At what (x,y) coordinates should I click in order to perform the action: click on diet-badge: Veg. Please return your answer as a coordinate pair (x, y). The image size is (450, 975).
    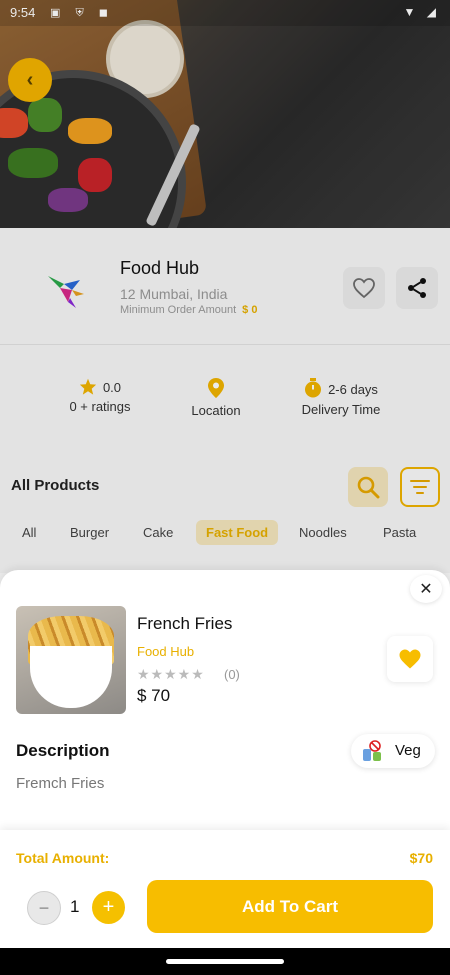
    Looking at the image, I should click on (393, 751).